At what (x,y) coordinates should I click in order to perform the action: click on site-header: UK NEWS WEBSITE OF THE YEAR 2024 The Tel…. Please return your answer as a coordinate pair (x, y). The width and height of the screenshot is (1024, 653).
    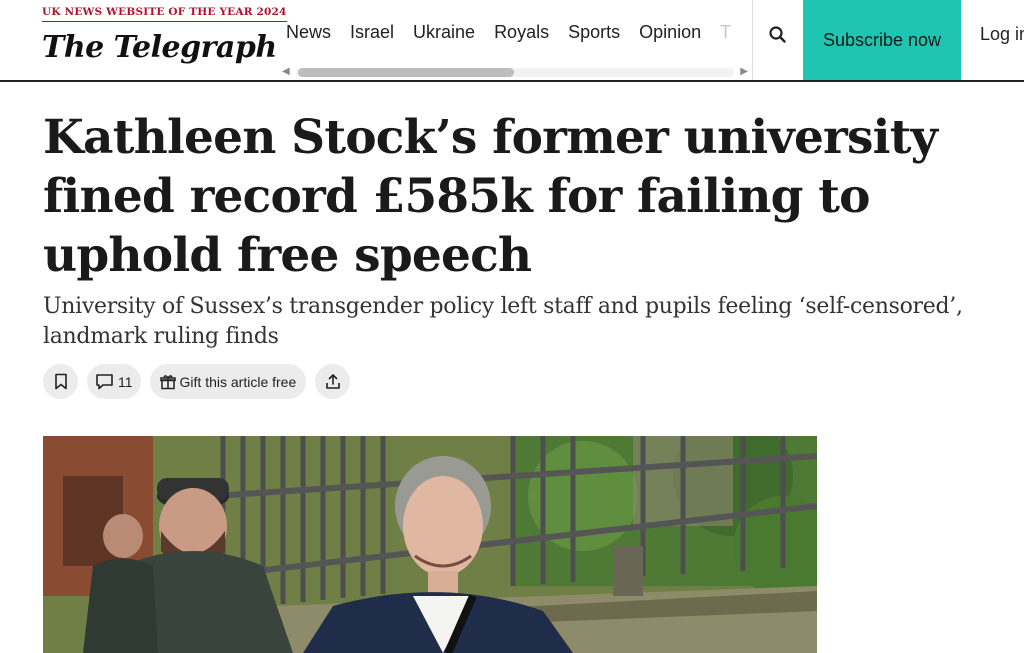
    Looking at the image, I should click on (512, 41).